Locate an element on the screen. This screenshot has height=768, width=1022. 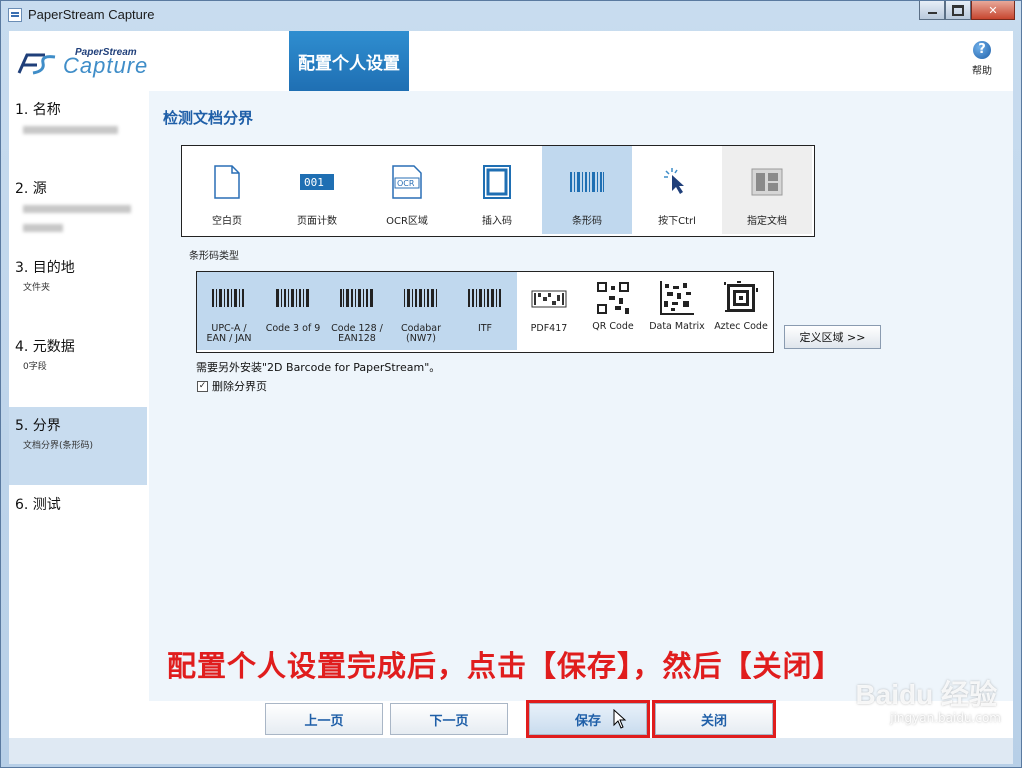
step-title: 4. 元数据 is located at coordinates (45, 347).